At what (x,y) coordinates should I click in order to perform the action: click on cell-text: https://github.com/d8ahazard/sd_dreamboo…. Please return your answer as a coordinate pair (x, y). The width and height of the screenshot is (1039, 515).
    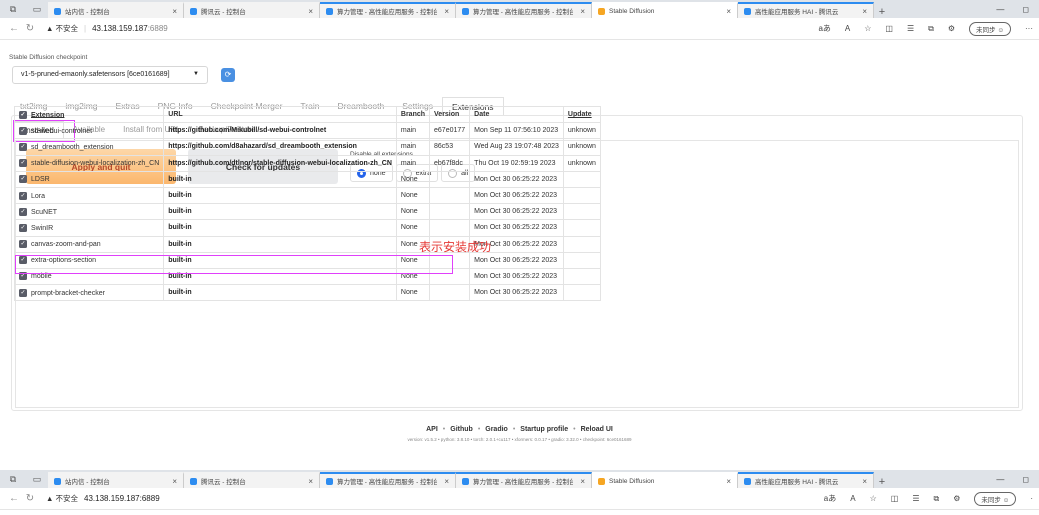
    Looking at the image, I should click on (262, 147).